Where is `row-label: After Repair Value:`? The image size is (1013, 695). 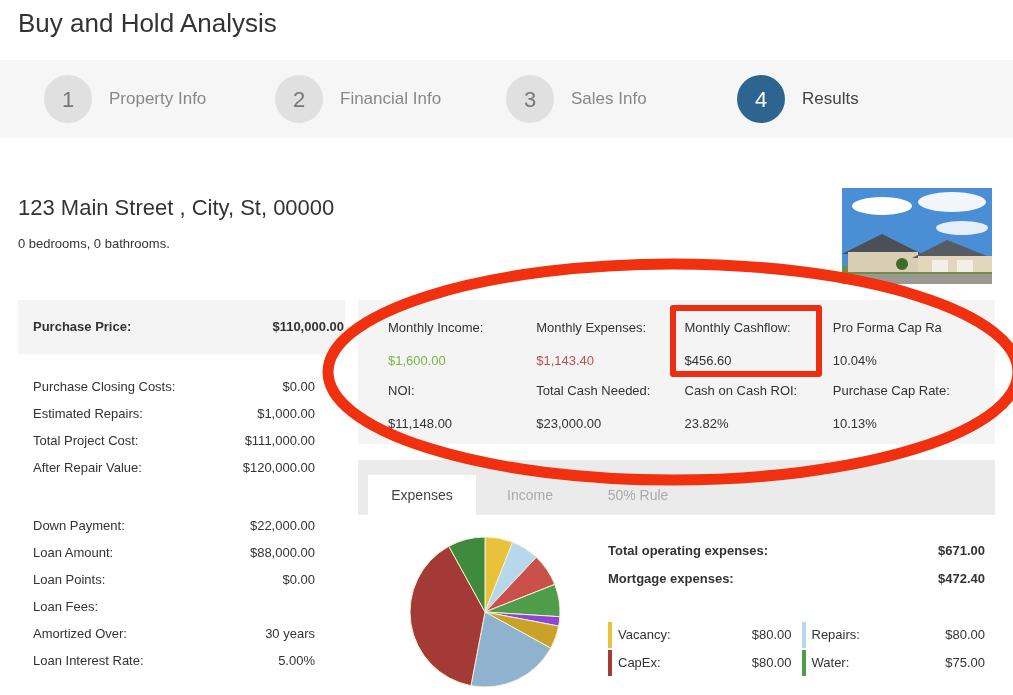 row-label: After Repair Value: is located at coordinates (87, 467).